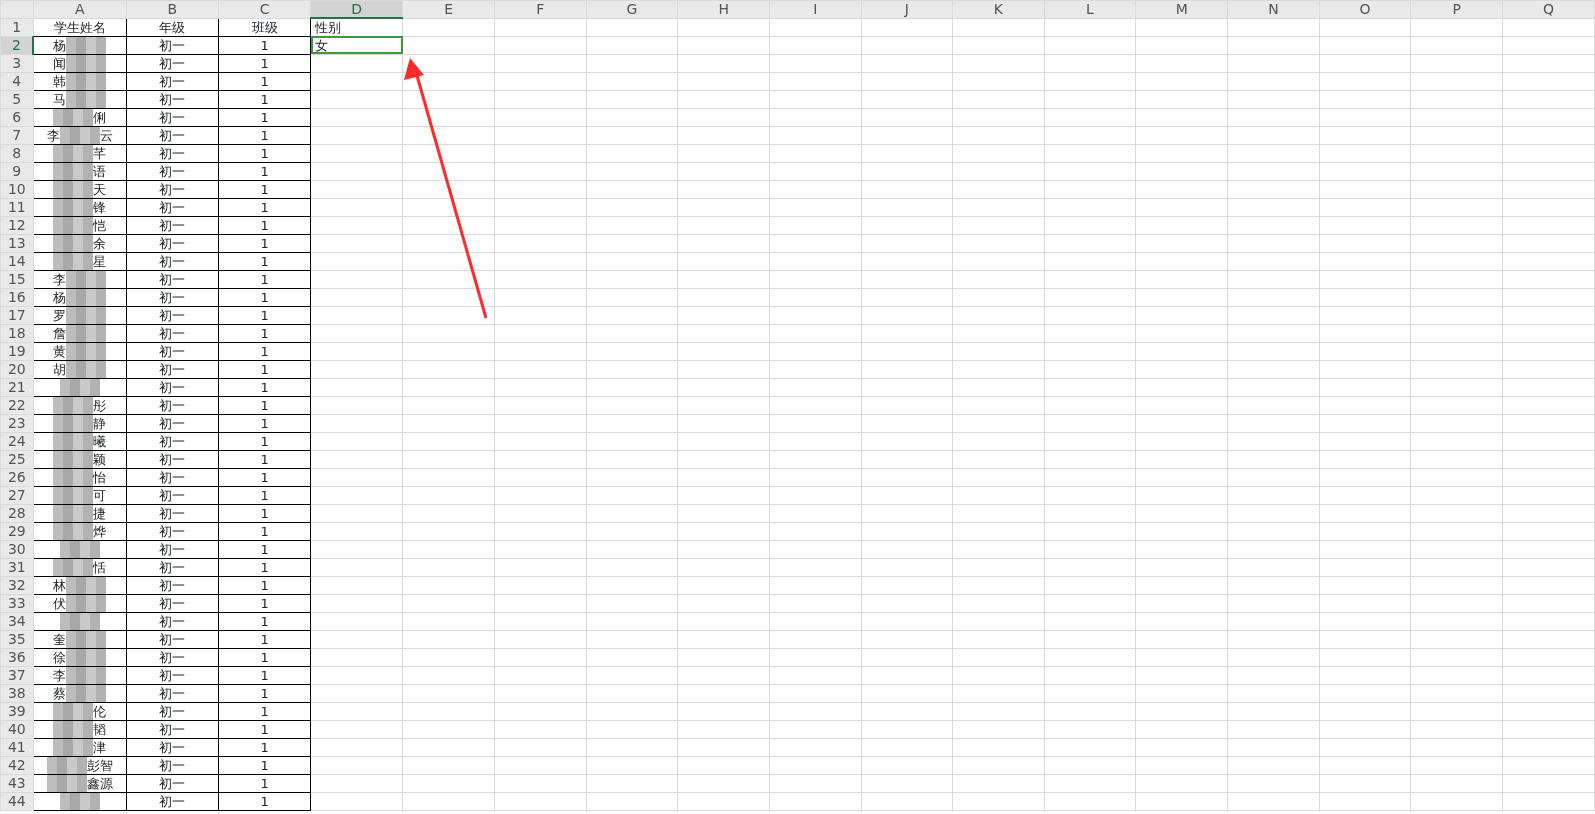  What do you see at coordinates (815, 9) in the screenshot?
I see `column-header: I` at bounding box center [815, 9].